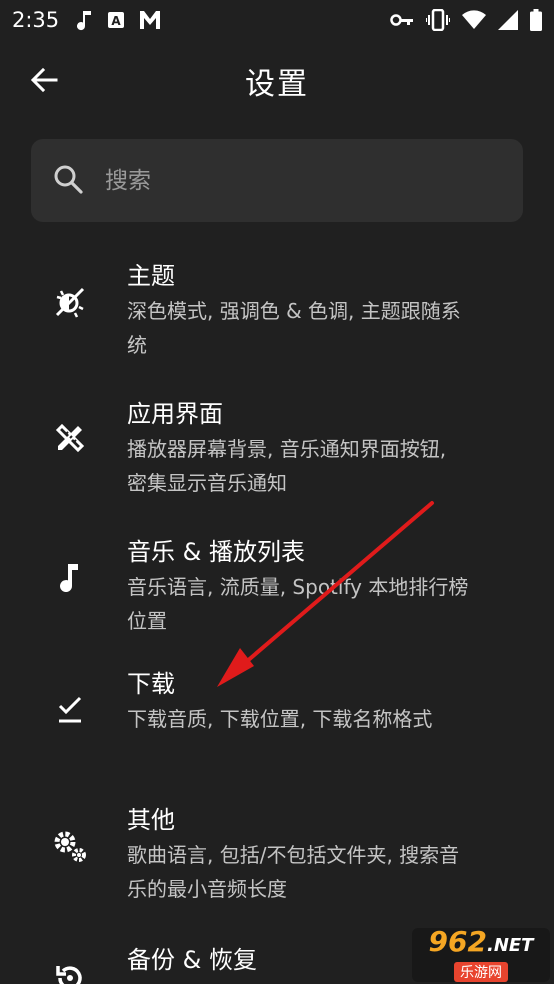  I want to click on app-bar: 设置, so click(277, 81).